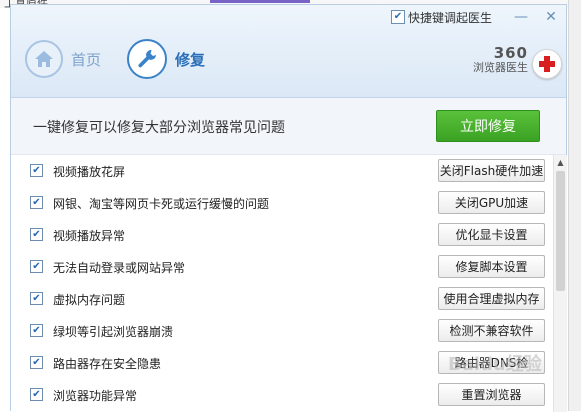 This screenshot has width=581, height=412. I want to click on hotkey-label: 快捷键调起医生, so click(449, 17).